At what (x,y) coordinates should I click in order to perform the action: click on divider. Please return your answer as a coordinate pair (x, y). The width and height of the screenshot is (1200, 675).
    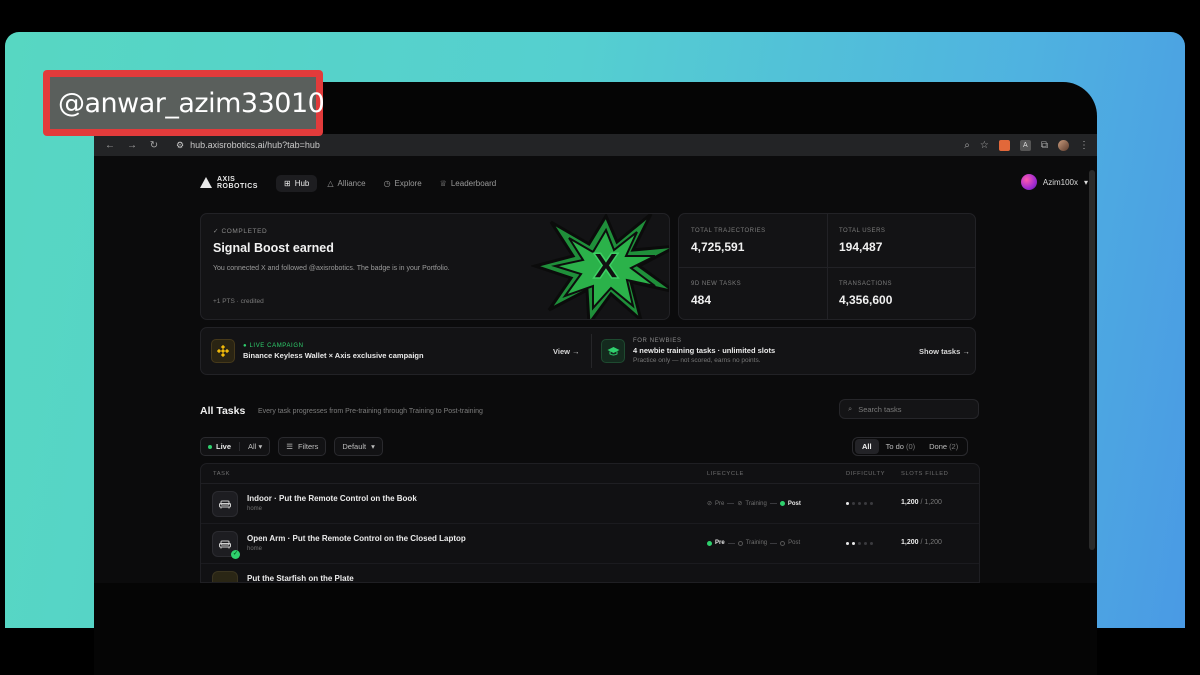
    Looking at the image, I should click on (591, 351).